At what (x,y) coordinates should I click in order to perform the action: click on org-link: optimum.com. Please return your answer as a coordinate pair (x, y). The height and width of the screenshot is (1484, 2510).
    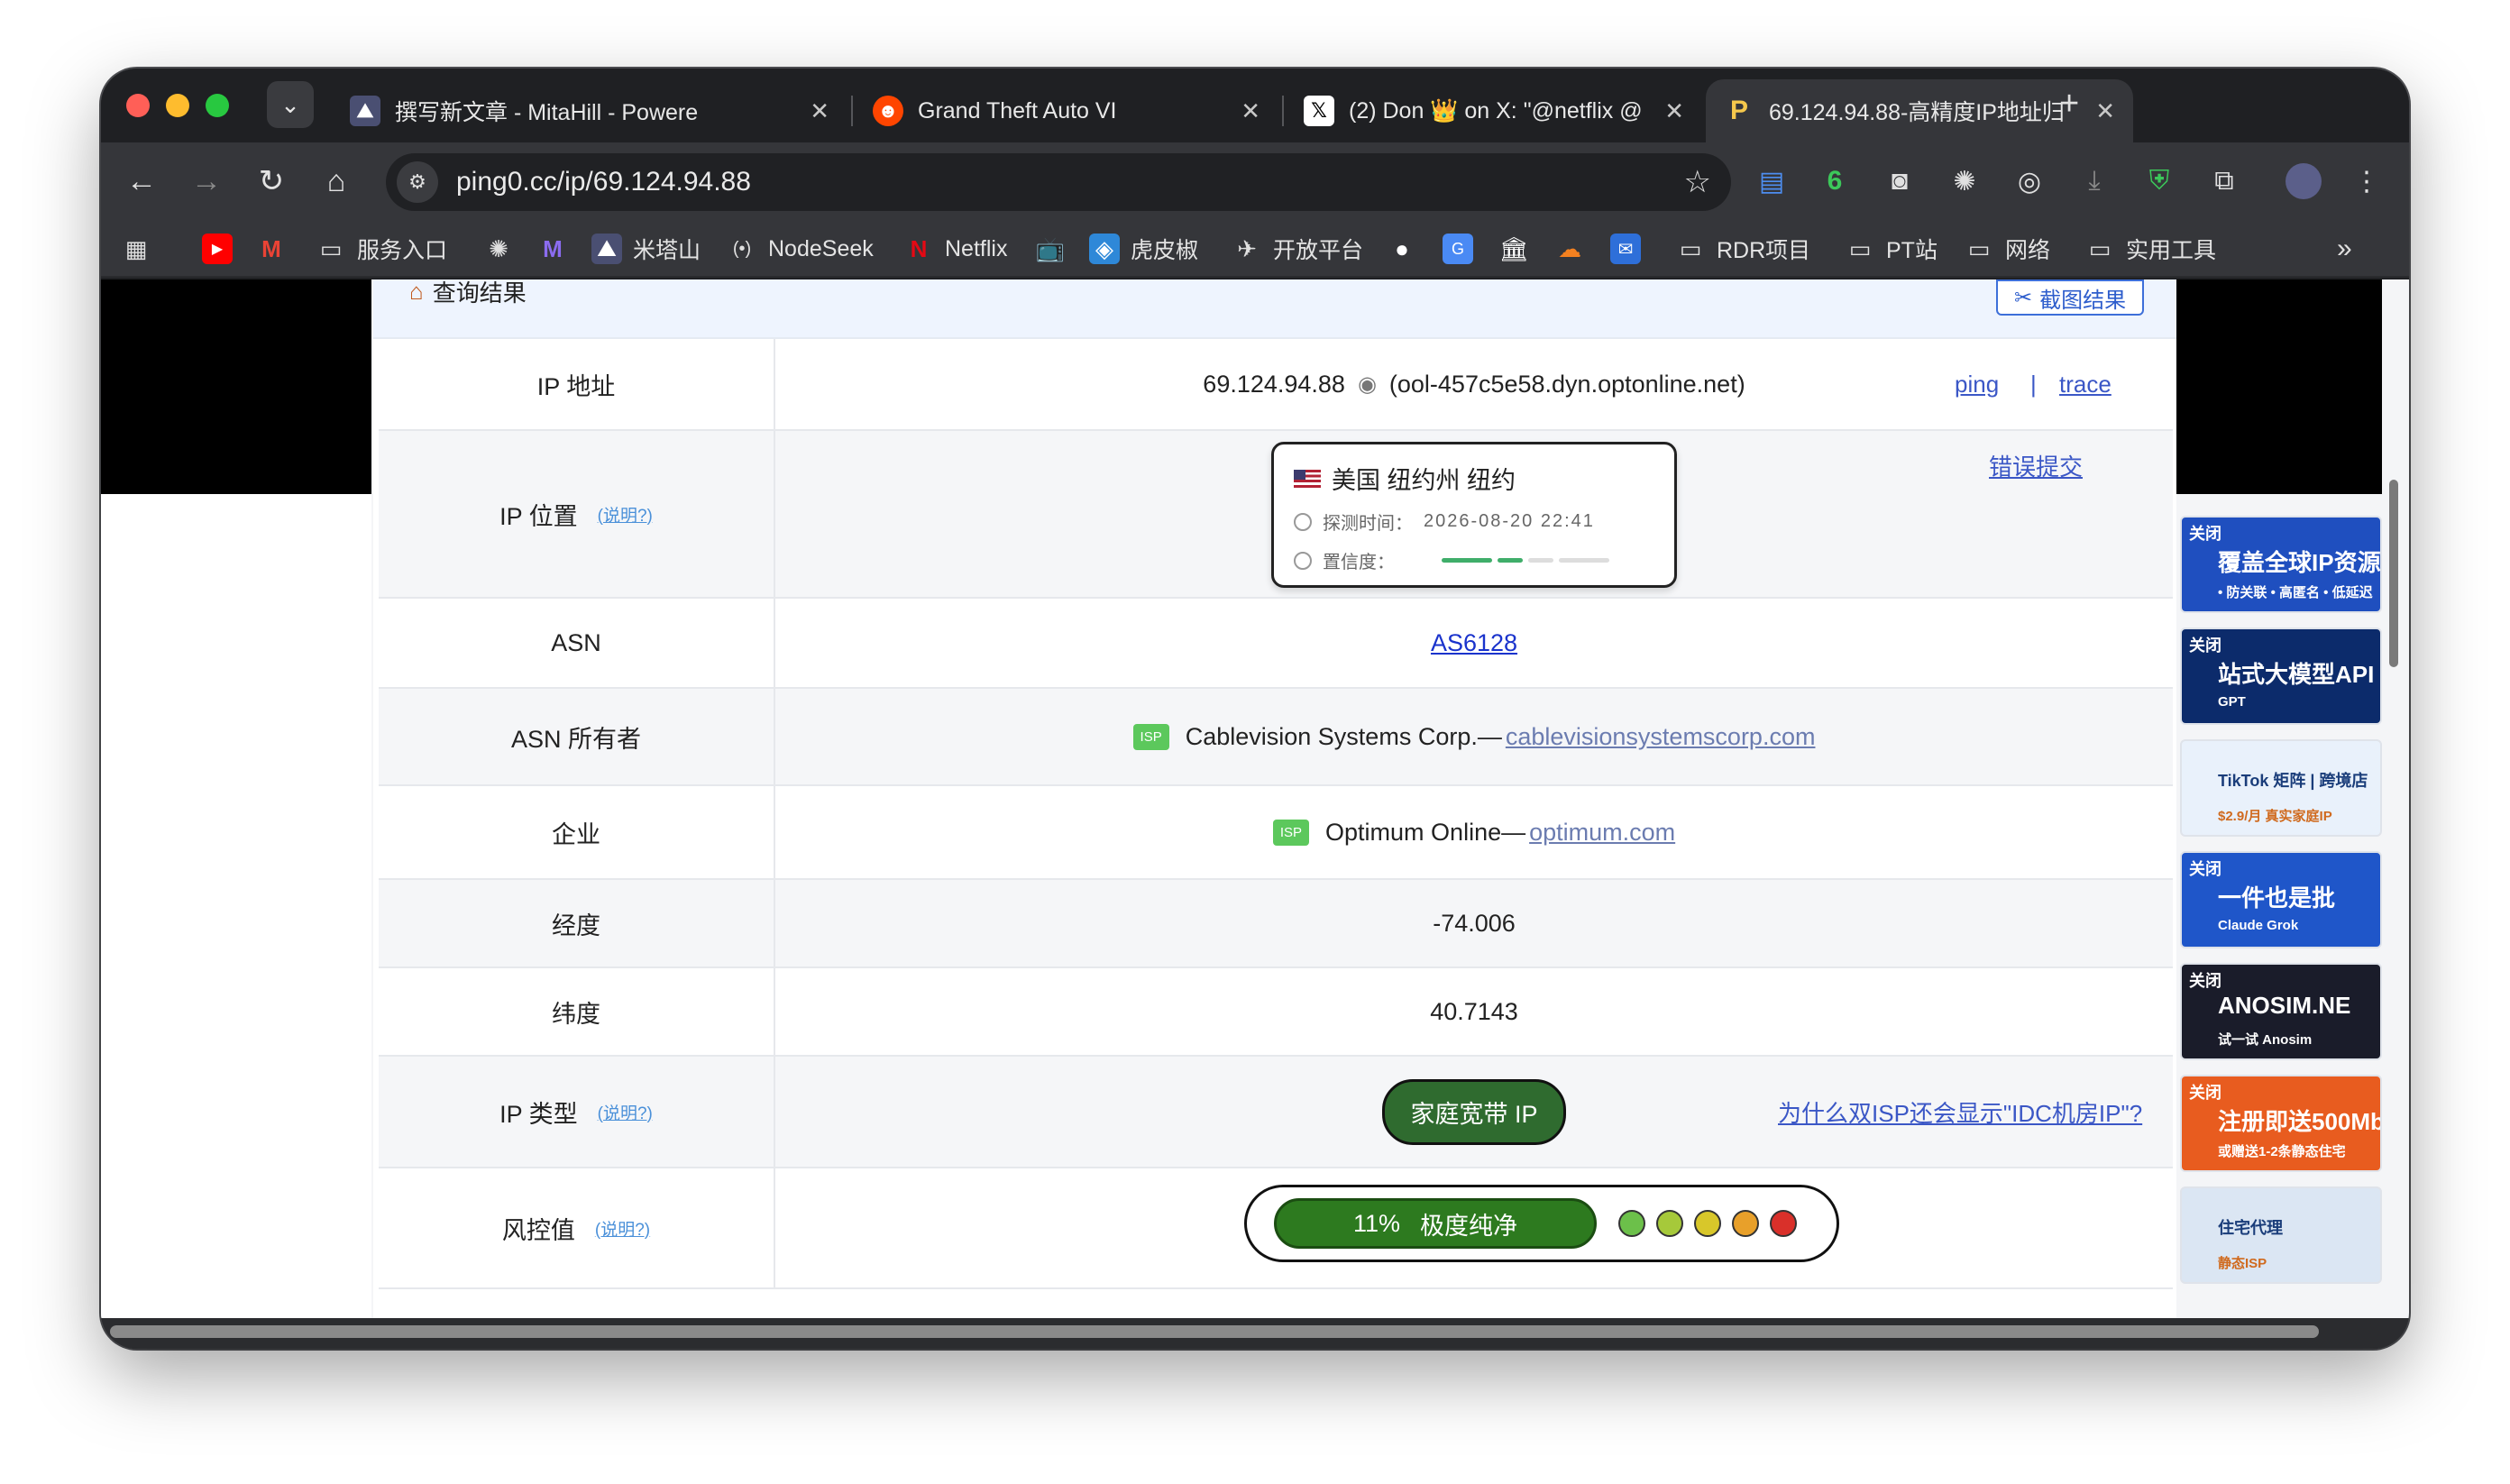
    Looking at the image, I should click on (1602, 833).